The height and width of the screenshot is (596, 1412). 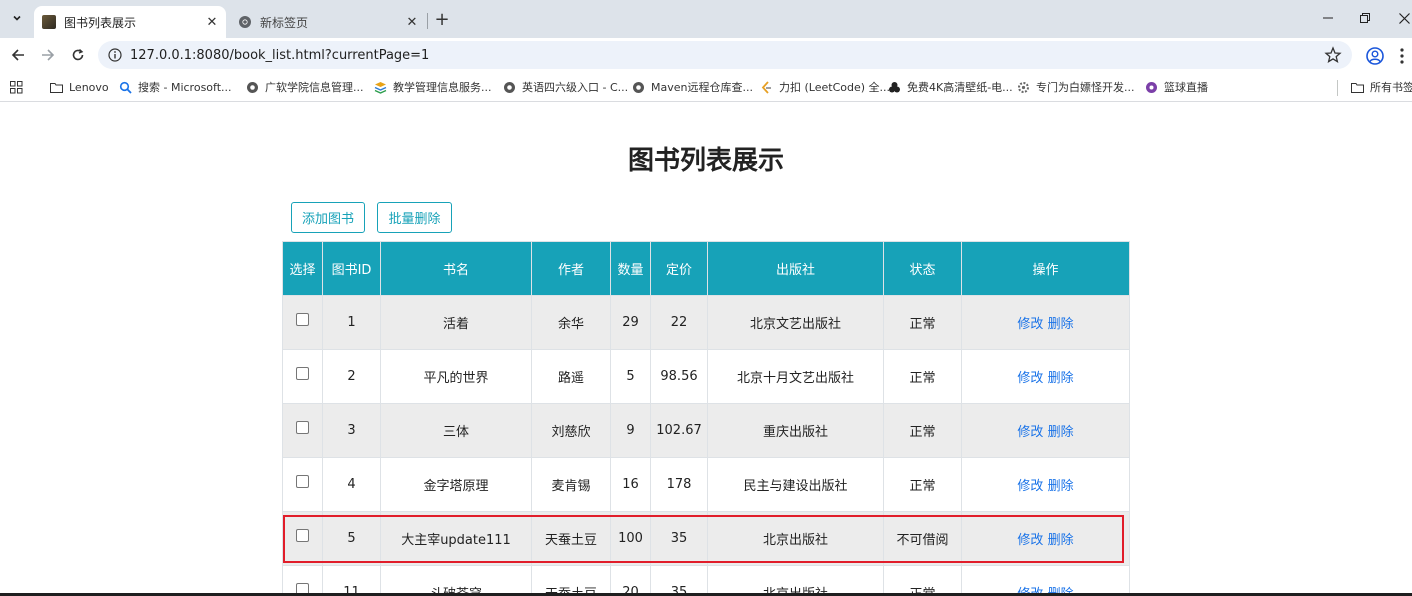 I want to click on basketball-icon, so click(x=1151, y=87).